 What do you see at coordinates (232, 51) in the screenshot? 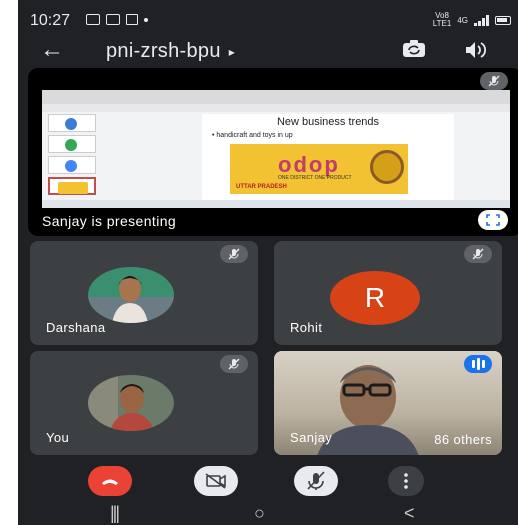
I see `chevron-right-icon: ▸` at bounding box center [232, 51].